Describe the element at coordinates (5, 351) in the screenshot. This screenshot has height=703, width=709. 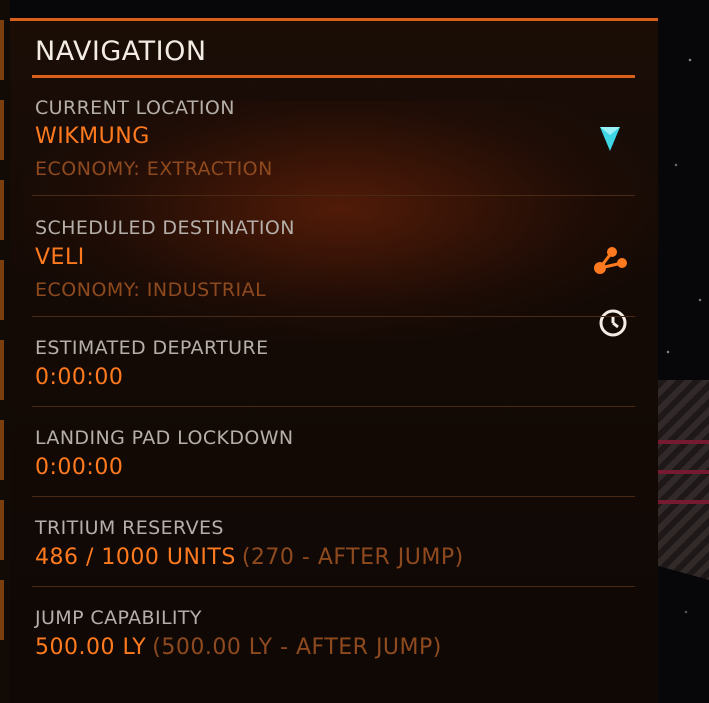
I see `left-rail` at that location.